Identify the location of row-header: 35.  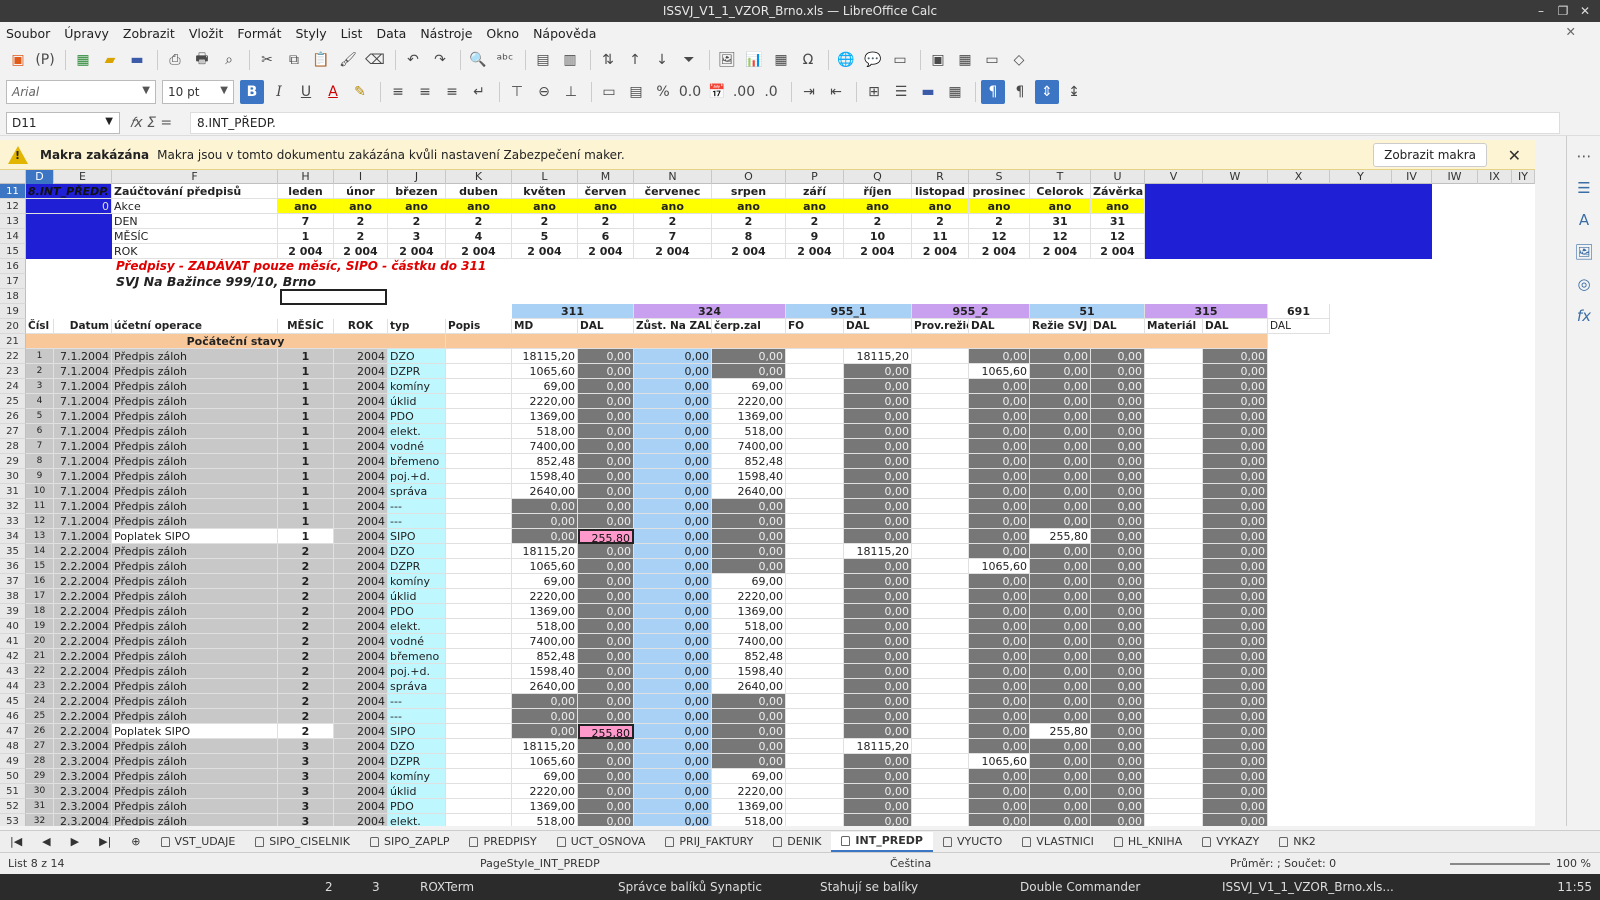
(13, 551).